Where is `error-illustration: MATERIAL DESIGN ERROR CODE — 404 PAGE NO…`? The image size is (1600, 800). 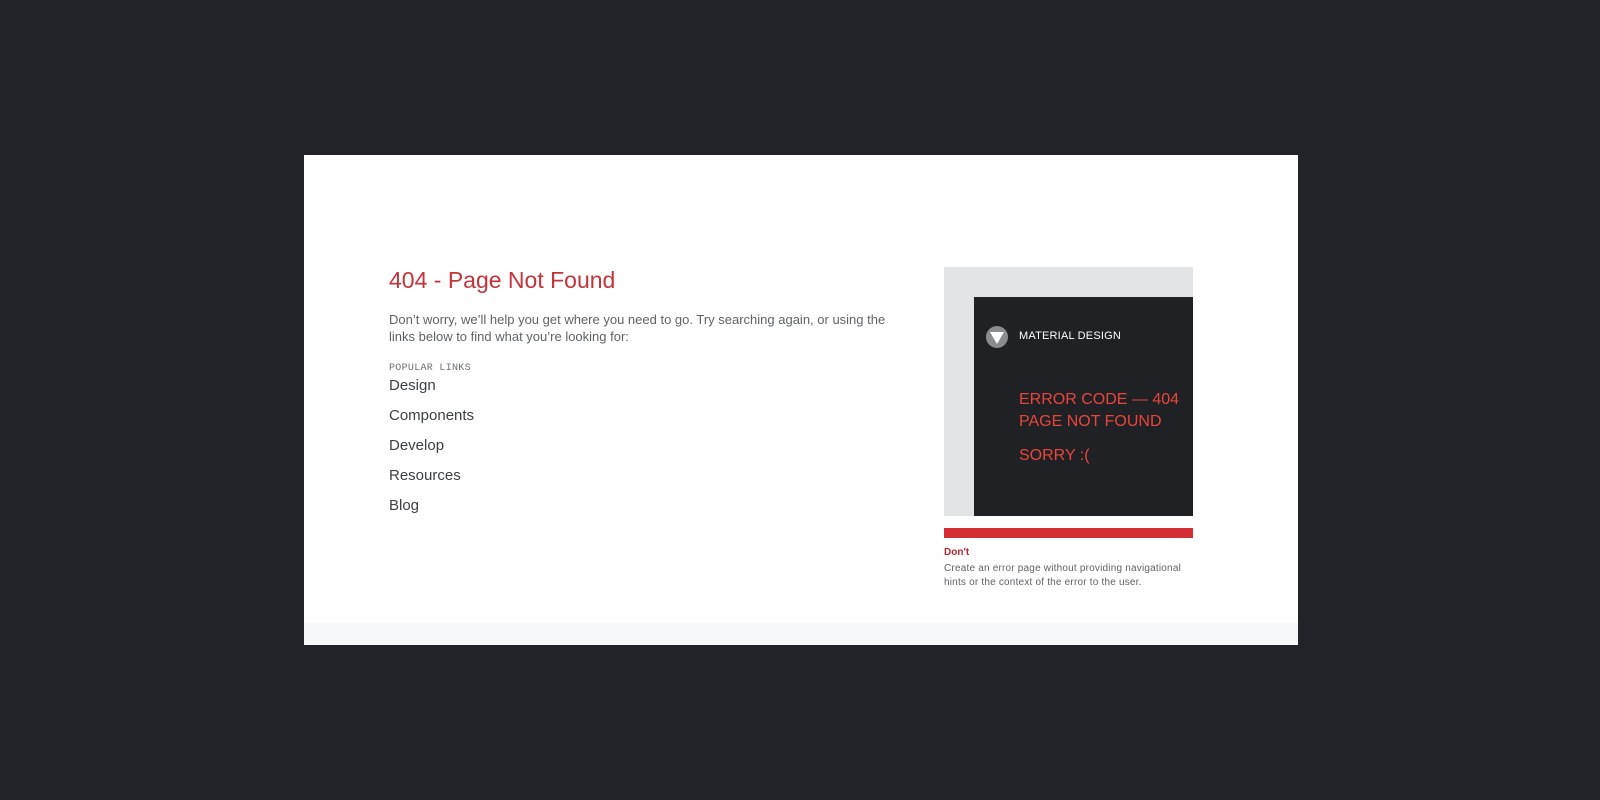
error-illustration: MATERIAL DESIGN ERROR CODE — 404 PAGE NO… is located at coordinates (1068, 391).